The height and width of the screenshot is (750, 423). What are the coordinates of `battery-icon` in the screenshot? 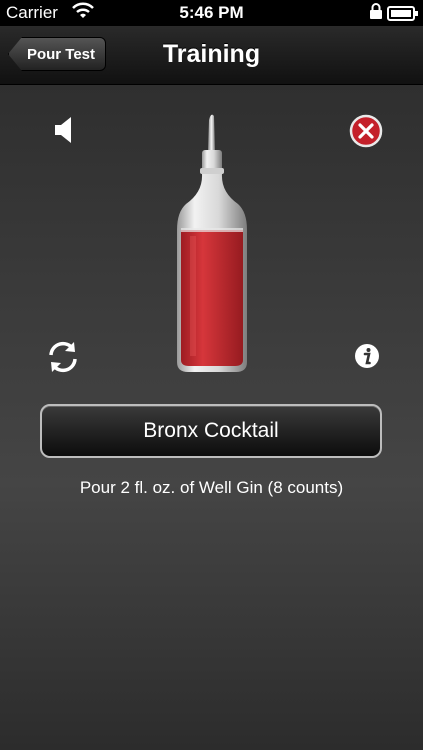 It's located at (402, 13).